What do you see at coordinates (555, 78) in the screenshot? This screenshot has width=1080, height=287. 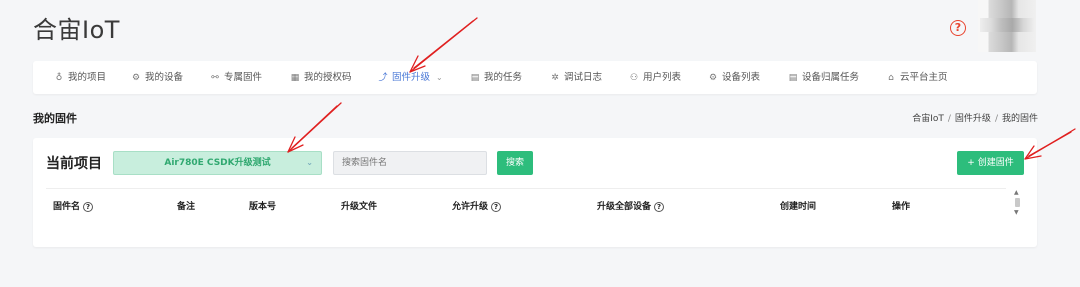 I see `bug-icon: ✲` at bounding box center [555, 78].